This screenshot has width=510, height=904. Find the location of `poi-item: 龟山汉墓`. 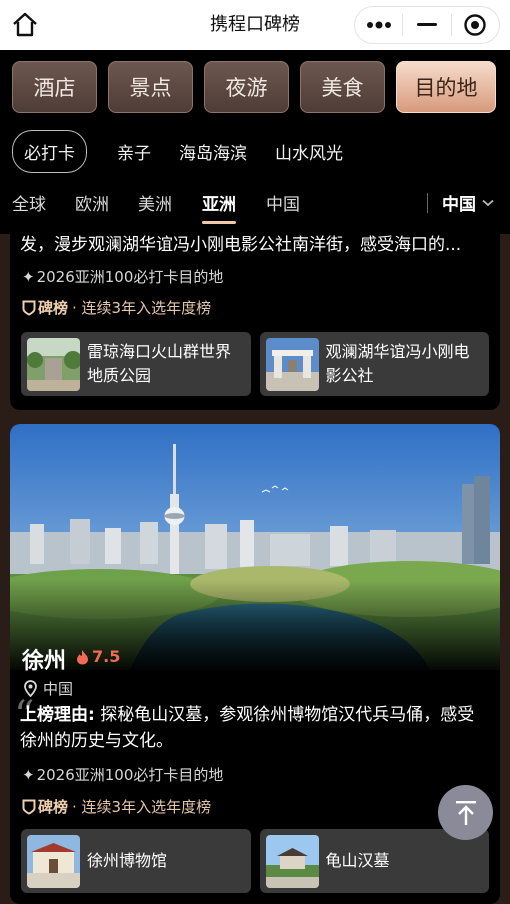

poi-item: 龟山汉墓 is located at coordinates (374, 861).